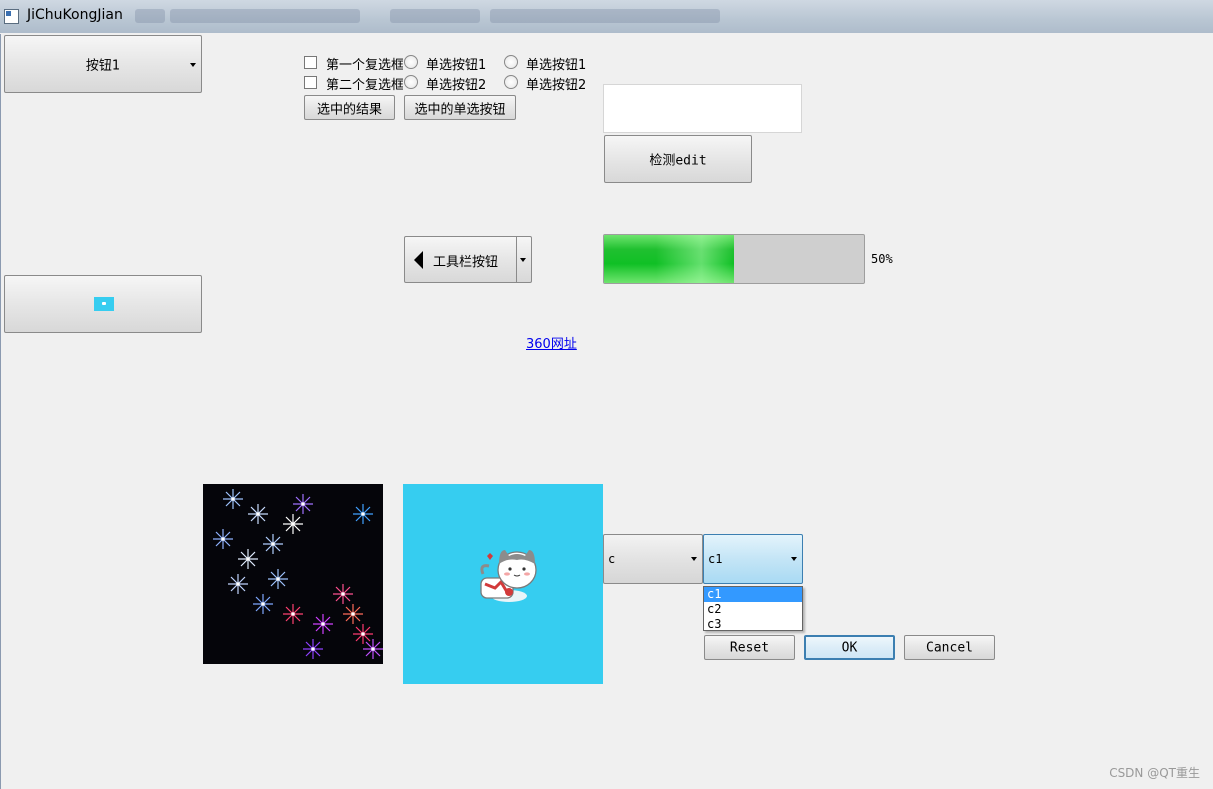 The height and width of the screenshot is (789, 1213). I want to click on combo-box-2: c1, so click(753, 559).